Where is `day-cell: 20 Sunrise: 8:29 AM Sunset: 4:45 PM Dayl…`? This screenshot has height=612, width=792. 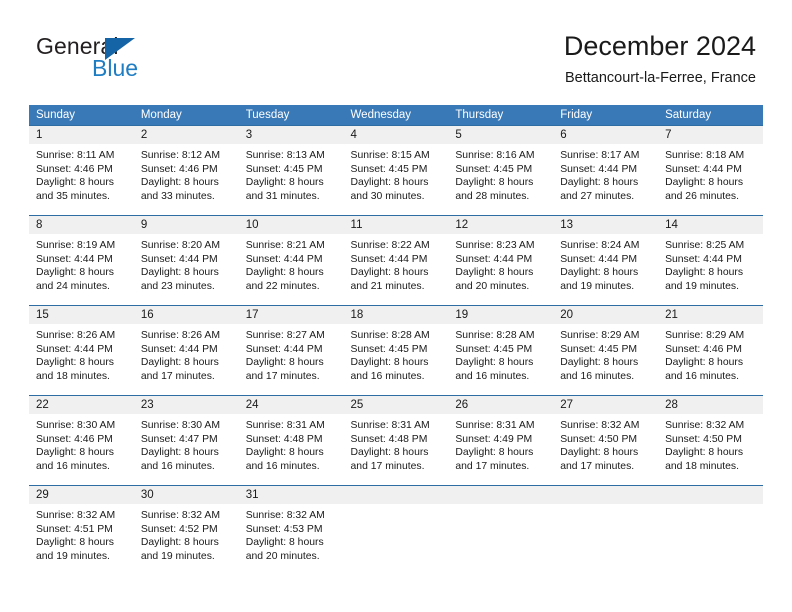
day-cell: 20 Sunrise: 8:29 AM Sunset: 4:45 PM Dayl… is located at coordinates (606, 350).